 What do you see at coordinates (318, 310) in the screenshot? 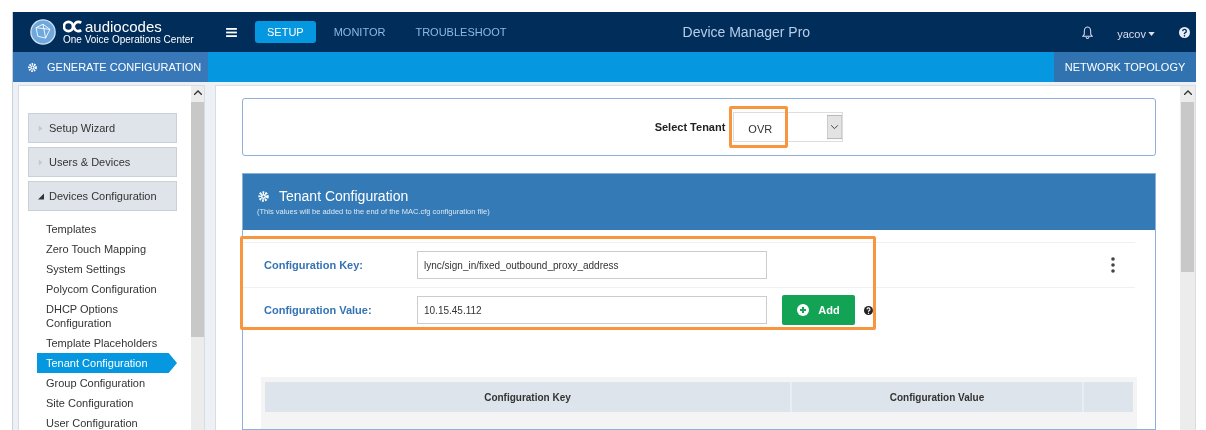
I see `field-label: Configuration Value:` at bounding box center [318, 310].